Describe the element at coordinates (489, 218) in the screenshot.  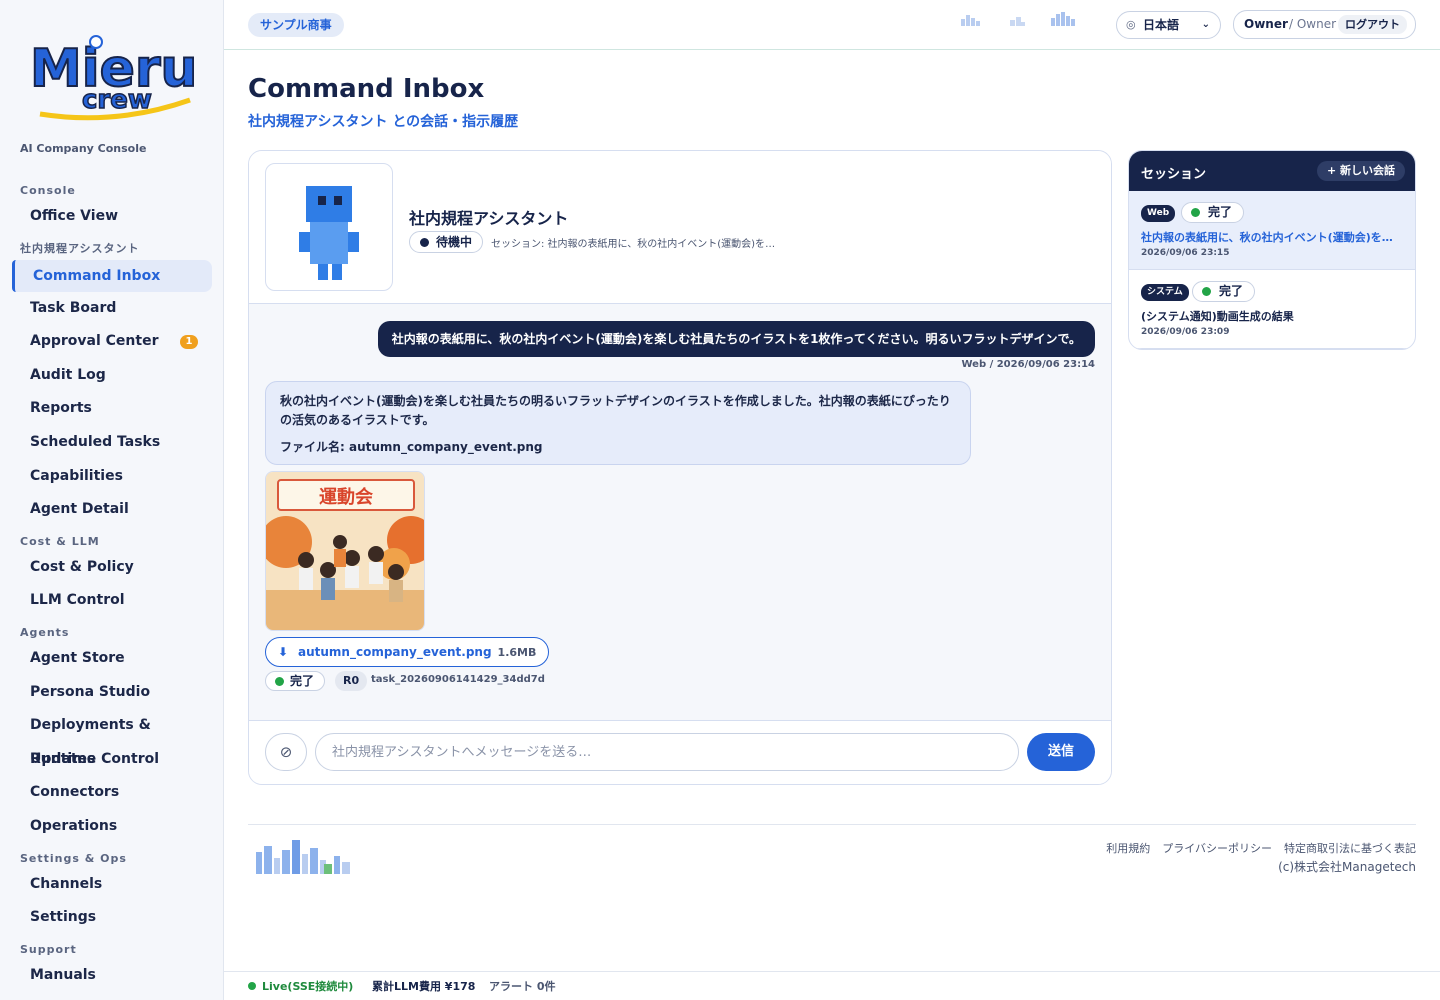
I see `agent-name: 社内規程アシスタント` at that location.